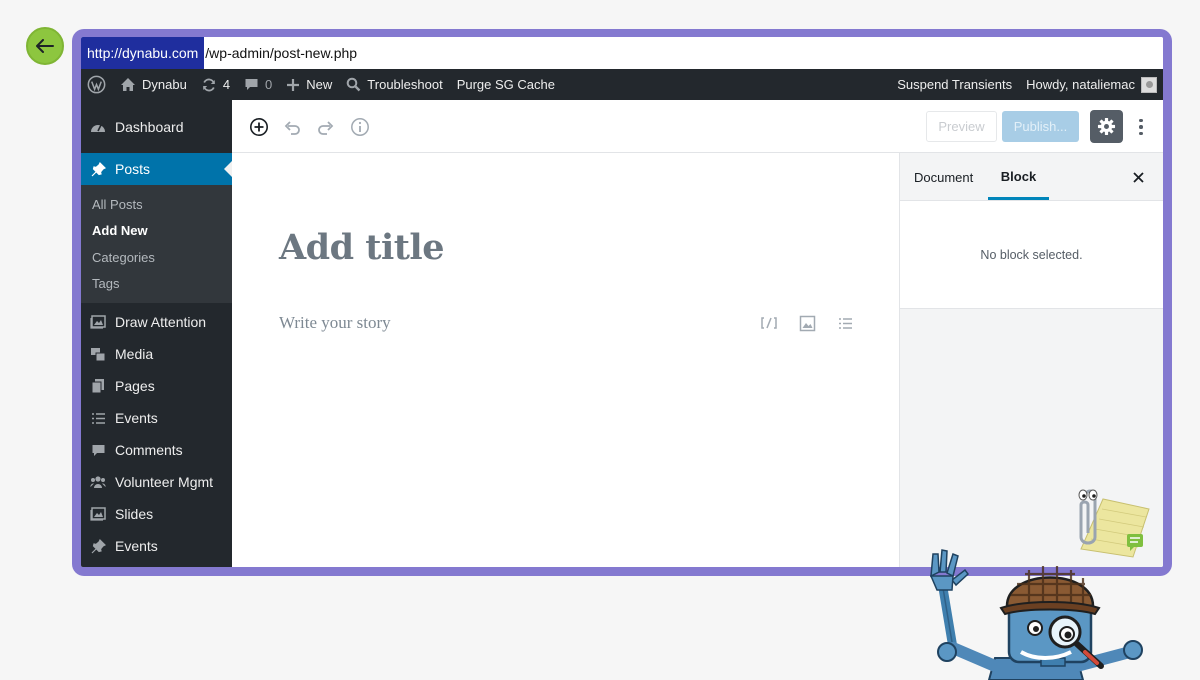 Image resolution: width=1200 pixels, height=680 pixels. I want to click on settings-tabs: Document Block, so click(1031, 177).